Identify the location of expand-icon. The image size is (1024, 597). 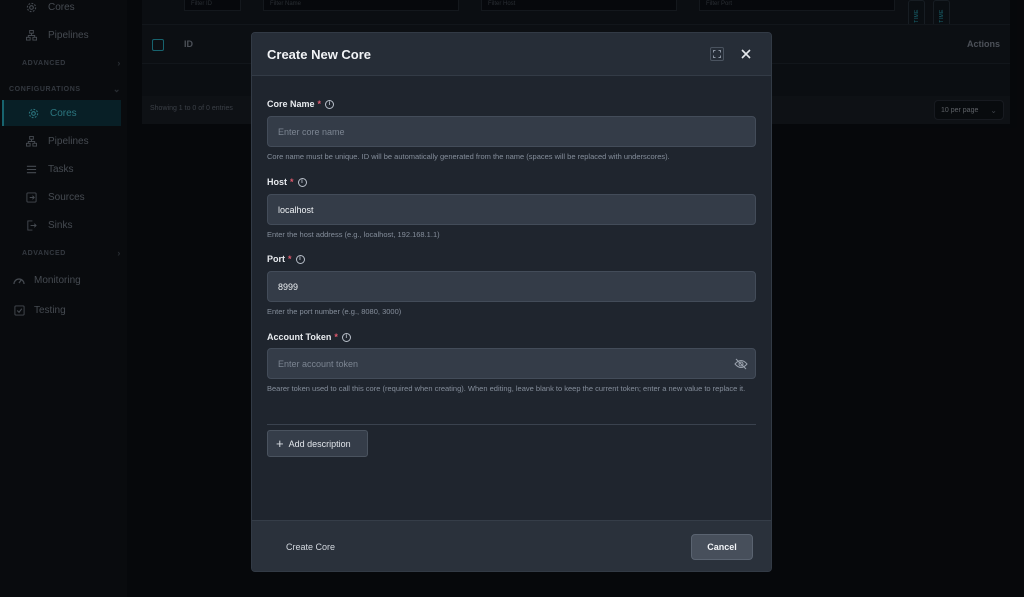
(717, 54).